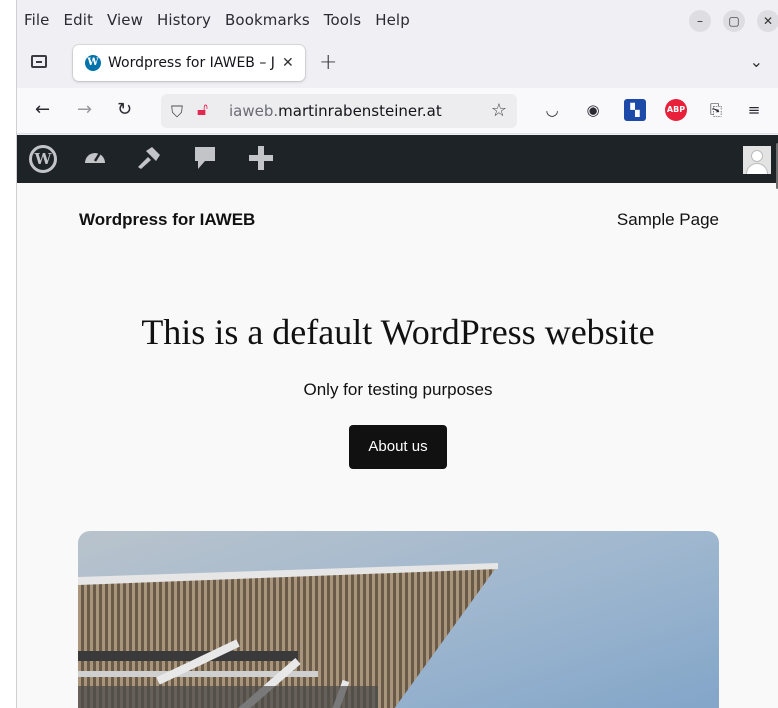 The width and height of the screenshot is (778, 708). I want to click on menu-history: History, so click(184, 20).